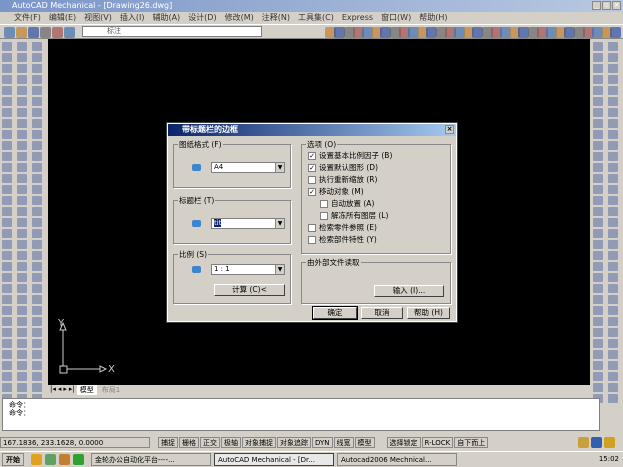  Describe the element at coordinates (343, 442) in the screenshot. I see `status-toggle: 线宽` at that location.